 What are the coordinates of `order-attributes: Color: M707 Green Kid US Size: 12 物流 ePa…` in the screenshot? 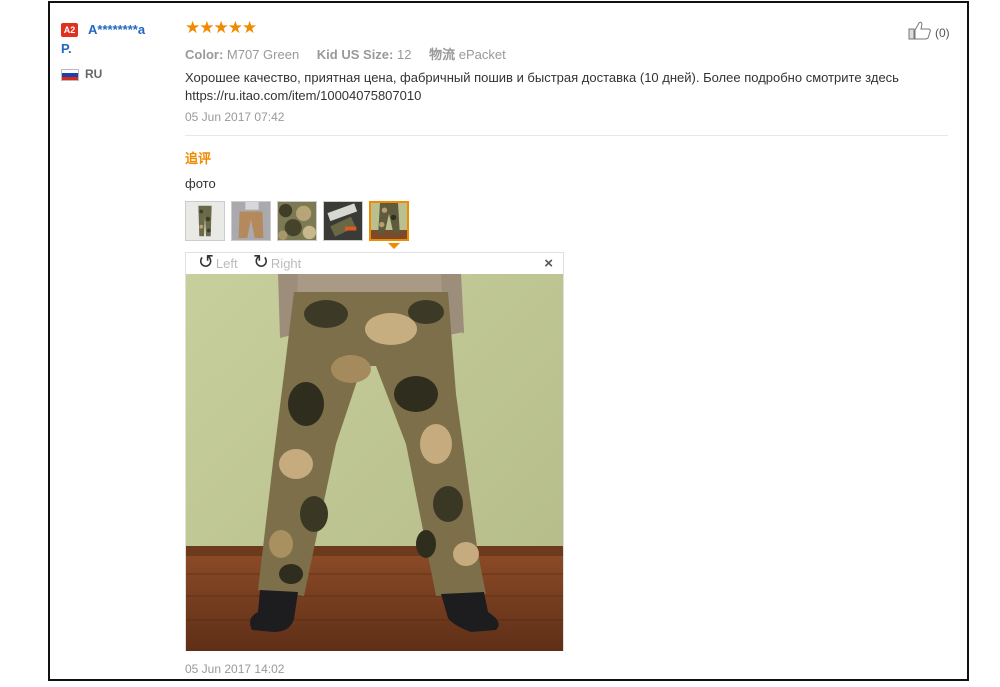 It's located at (352, 53).